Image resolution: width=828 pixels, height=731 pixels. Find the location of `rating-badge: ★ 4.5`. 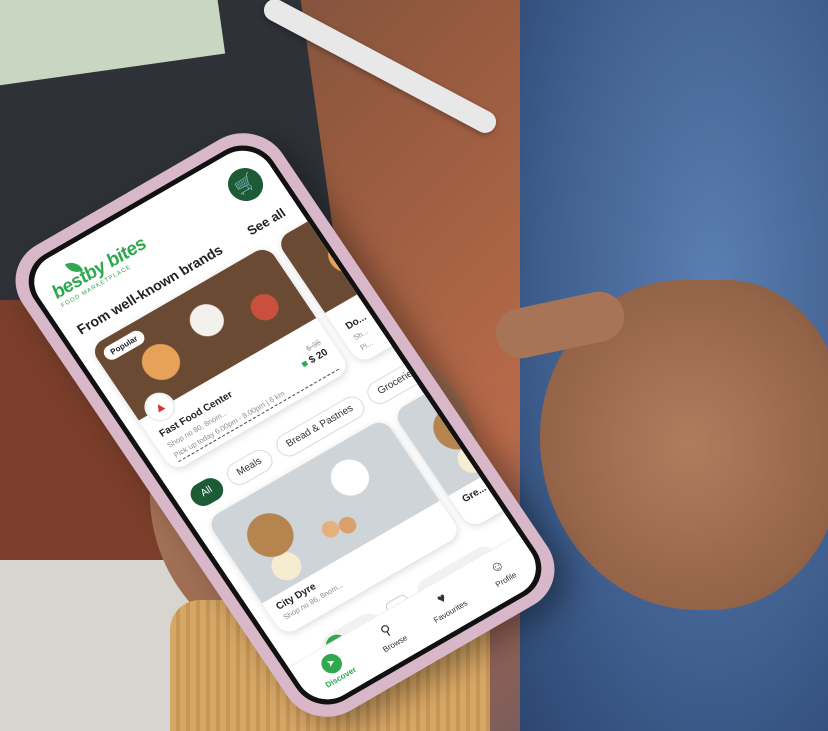

rating-badge: ★ 4.5 is located at coordinates (441, 162).